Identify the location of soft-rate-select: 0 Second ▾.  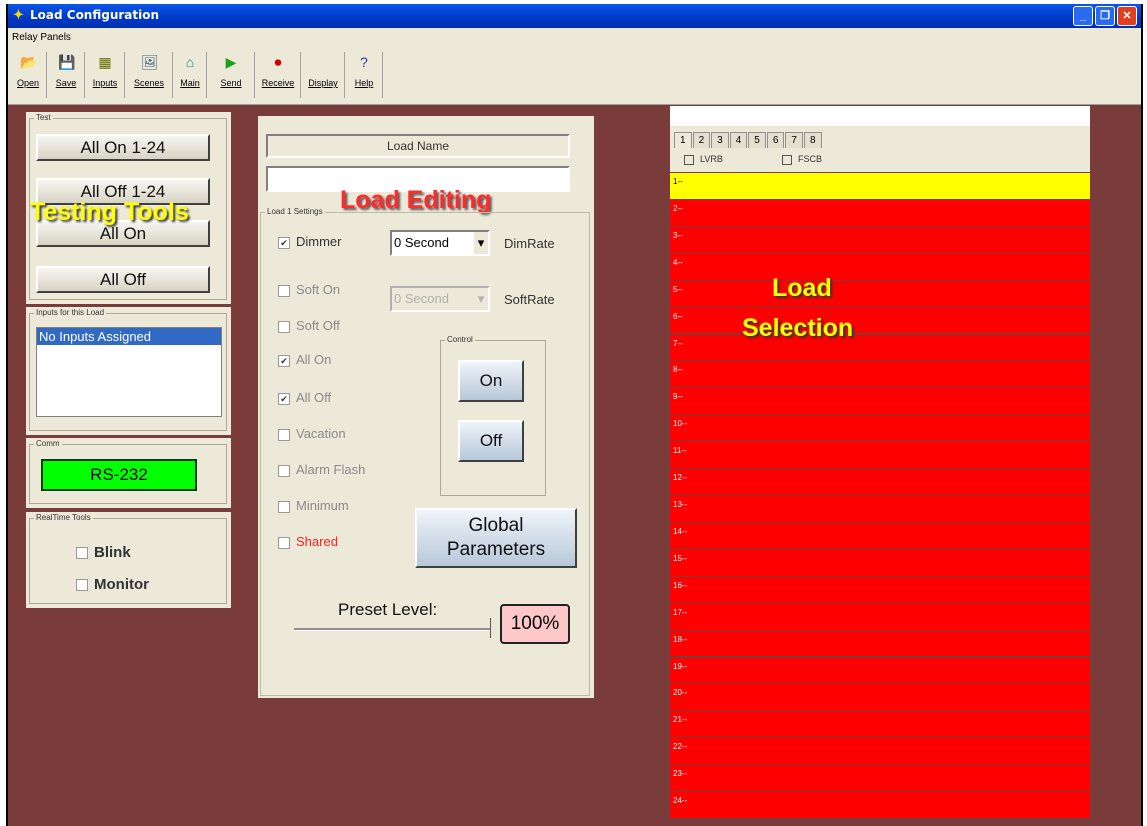
(440, 299).